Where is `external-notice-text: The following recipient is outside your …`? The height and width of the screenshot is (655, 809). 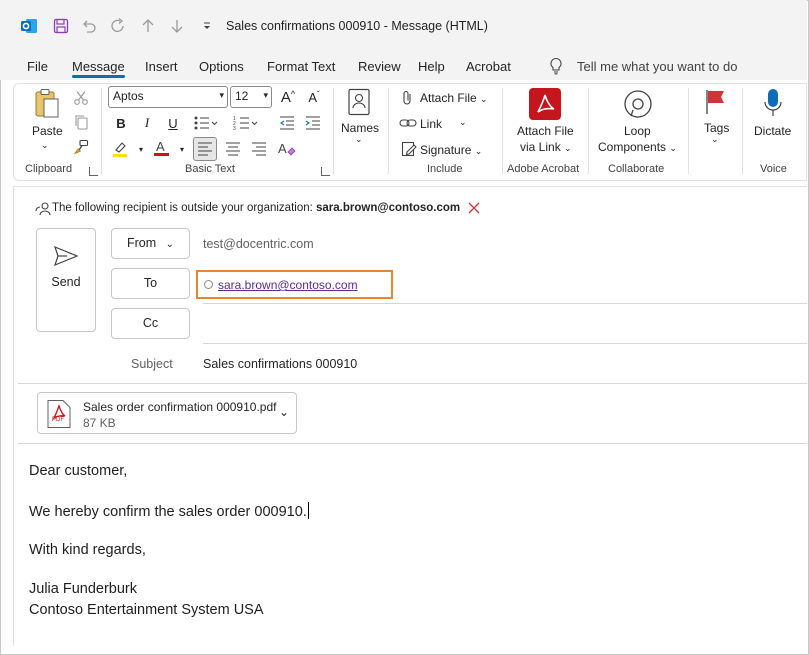 external-notice-text: The following recipient is outside your … is located at coordinates (182, 208).